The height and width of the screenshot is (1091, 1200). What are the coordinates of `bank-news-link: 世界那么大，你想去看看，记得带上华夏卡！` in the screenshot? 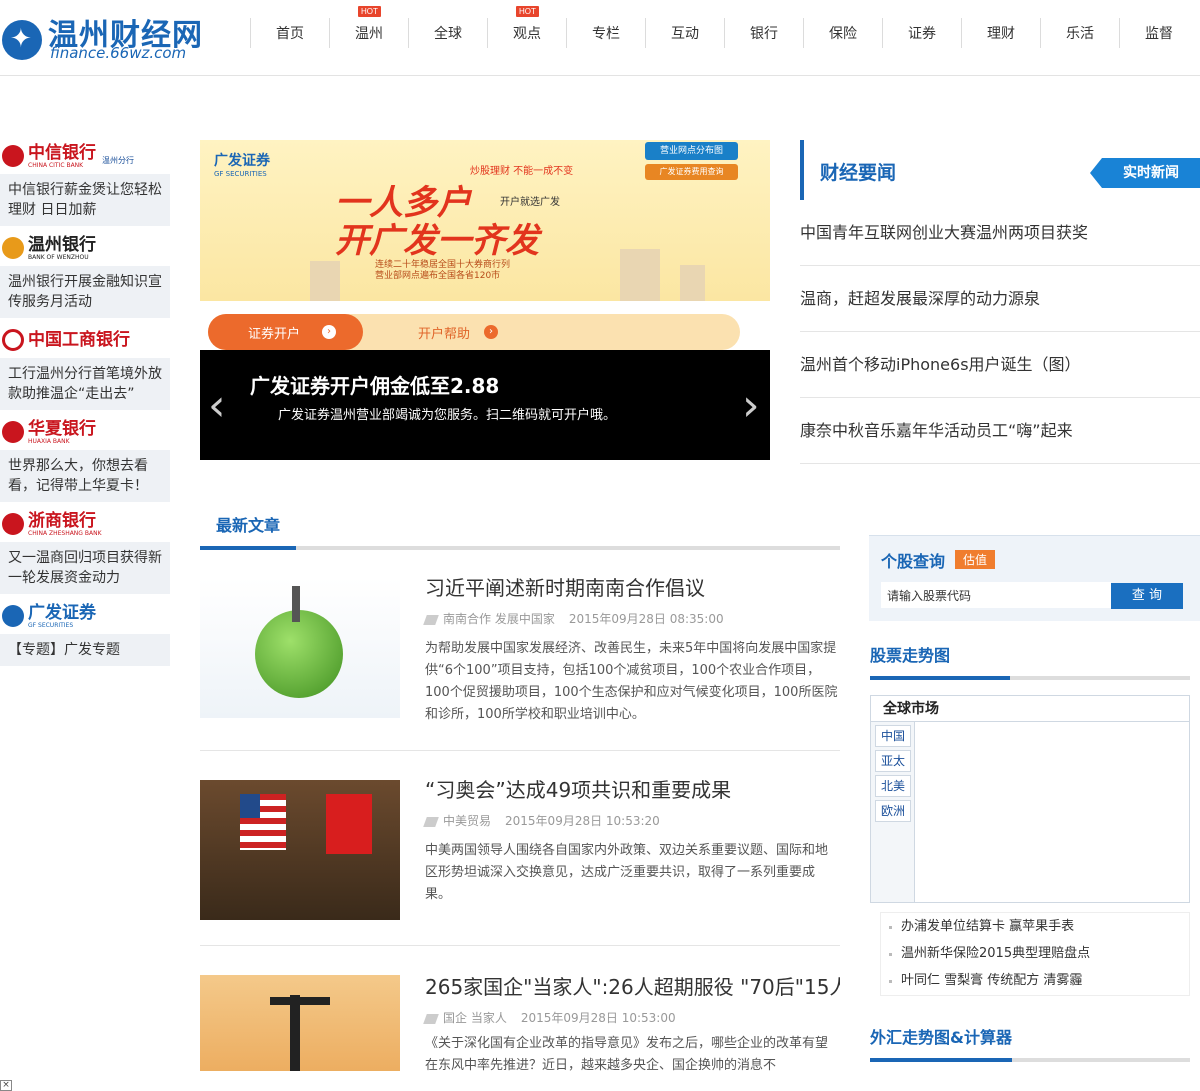 It's located at (85, 476).